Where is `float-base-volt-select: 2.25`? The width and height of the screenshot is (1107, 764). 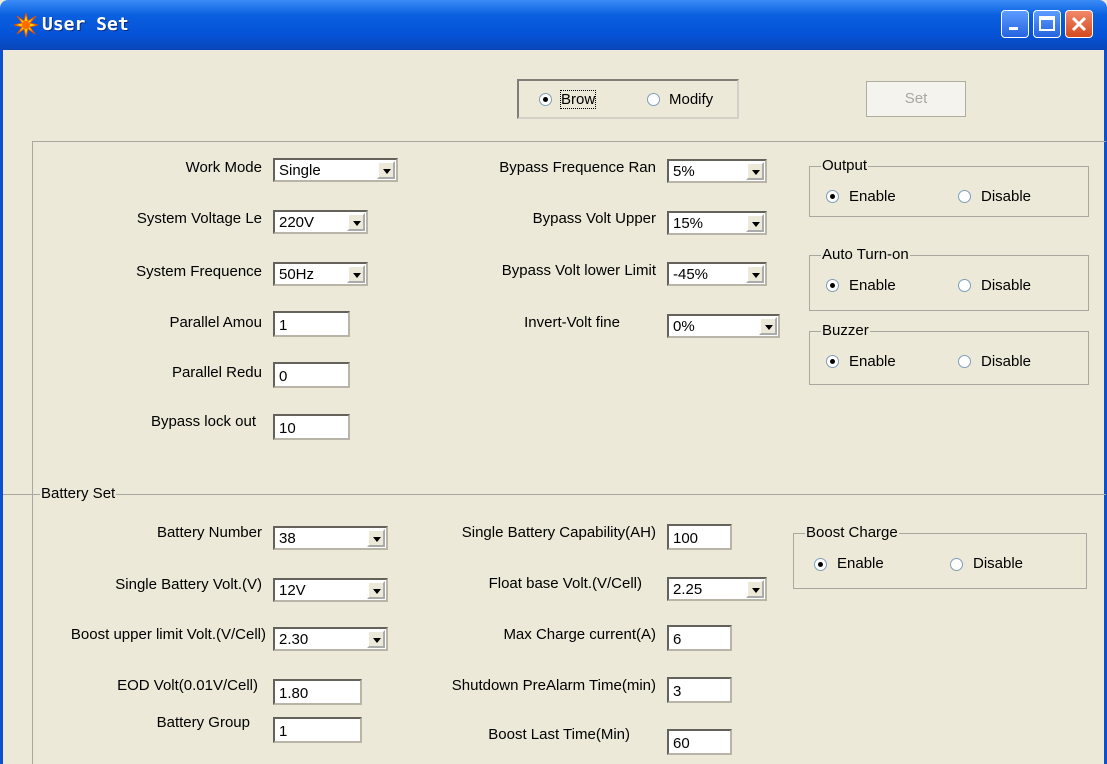 float-base-volt-select: 2.25 is located at coordinates (717, 589).